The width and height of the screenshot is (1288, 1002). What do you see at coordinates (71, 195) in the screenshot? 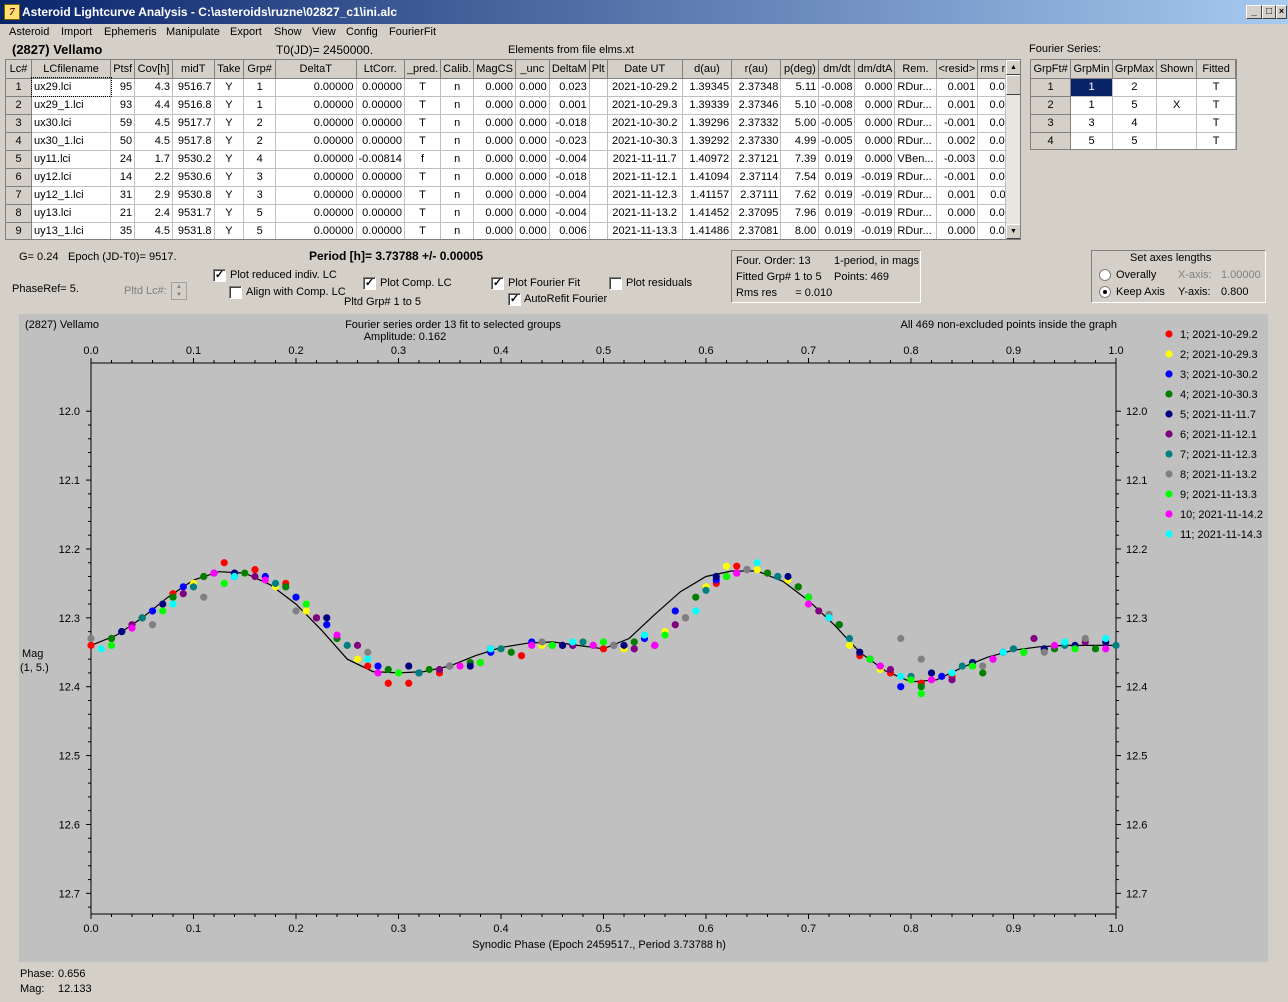
I see `table-cell: uy12_1.lci` at bounding box center [71, 195].